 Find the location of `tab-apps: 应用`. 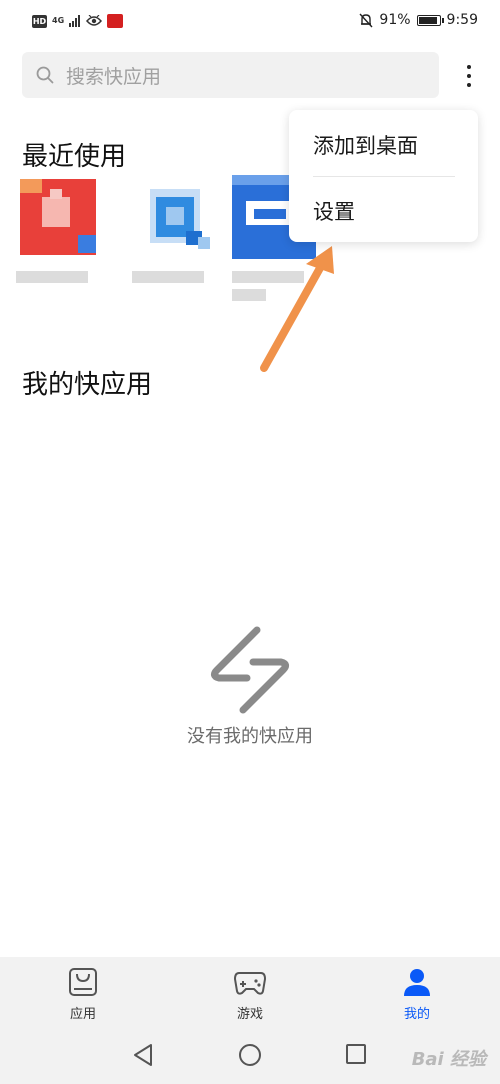

tab-apps: 应用 is located at coordinates (83, 993).